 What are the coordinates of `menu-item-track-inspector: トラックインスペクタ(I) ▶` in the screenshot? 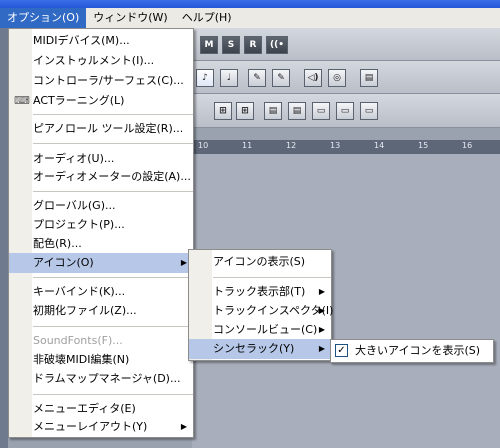 It's located at (261, 311).